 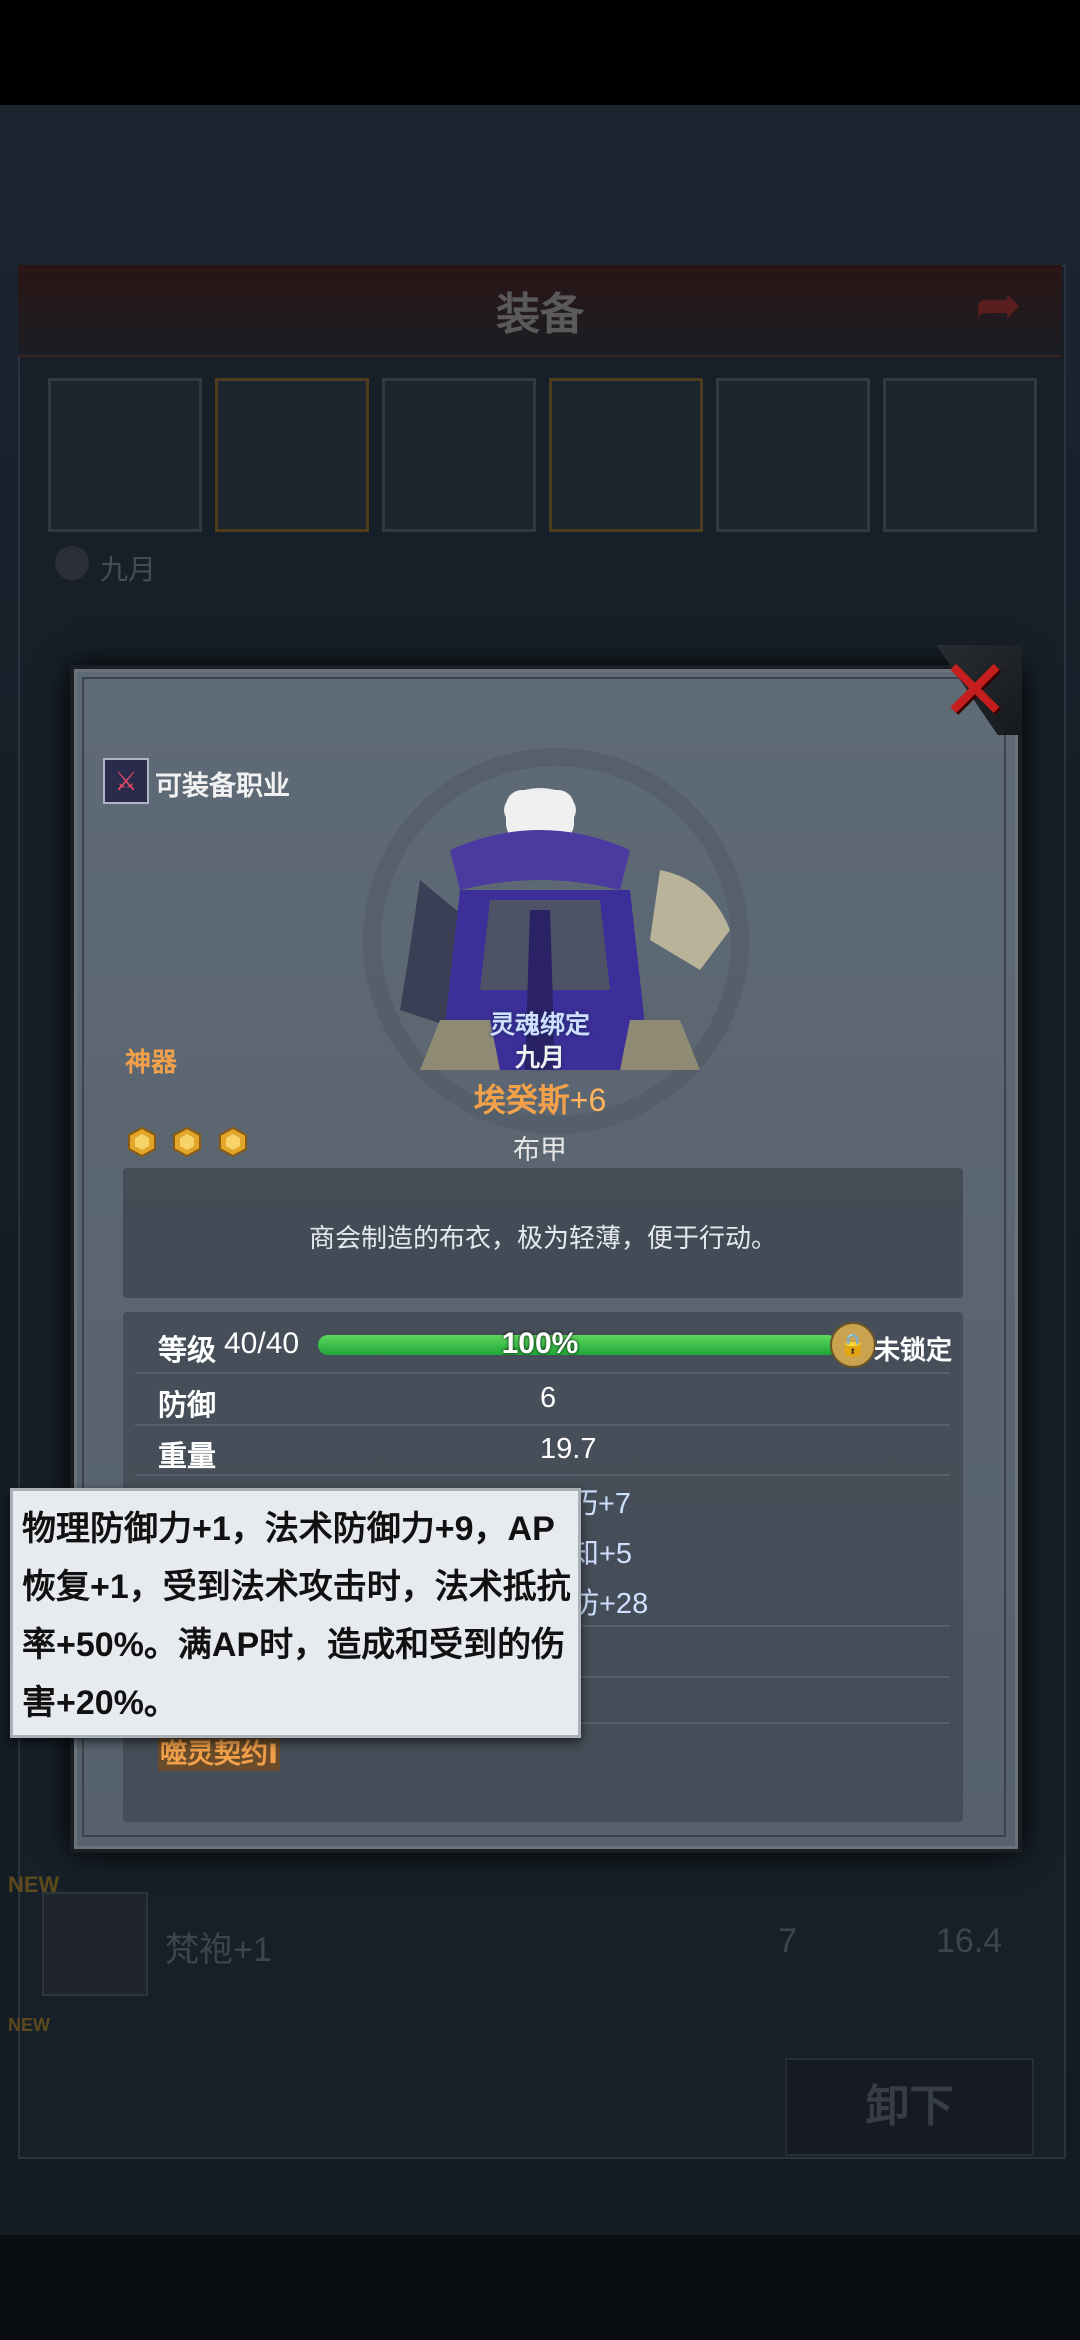 What do you see at coordinates (72, 563) in the screenshot?
I see `owner-avatar` at bounding box center [72, 563].